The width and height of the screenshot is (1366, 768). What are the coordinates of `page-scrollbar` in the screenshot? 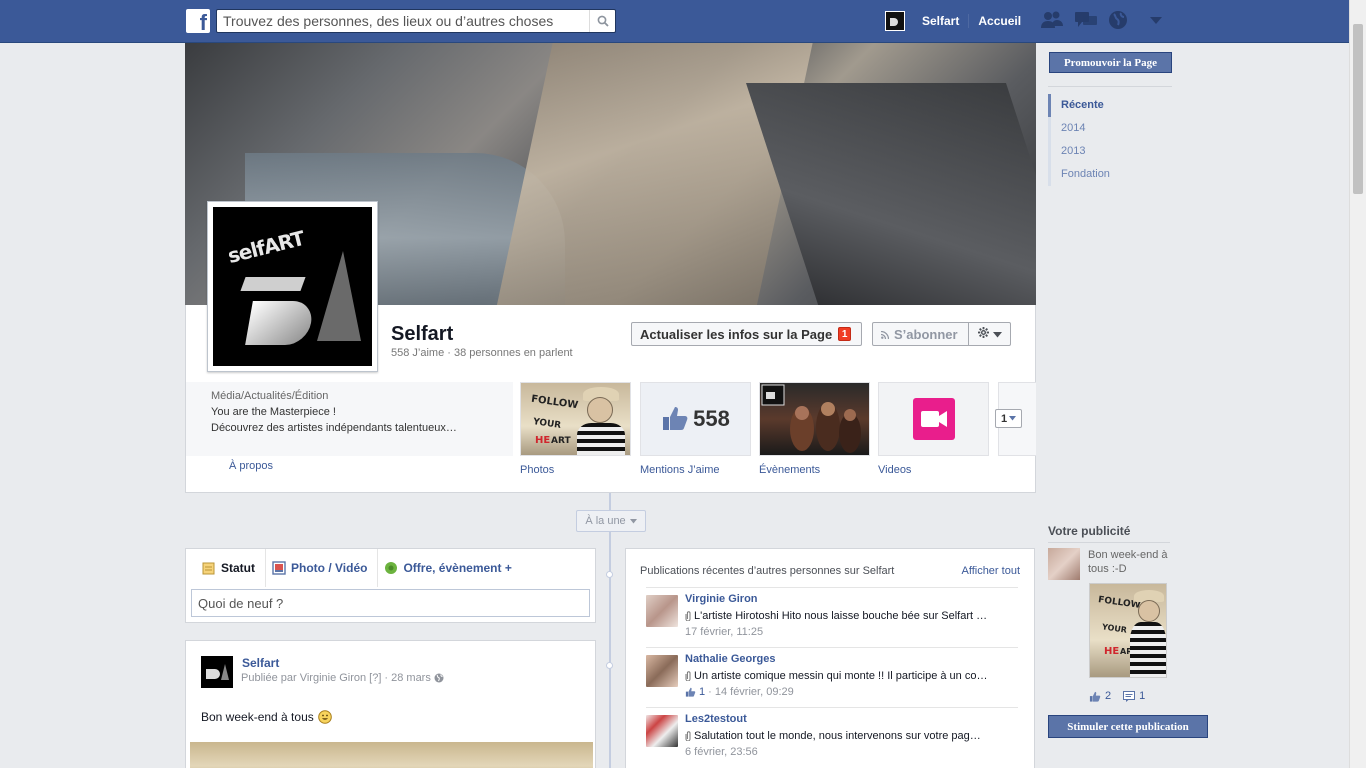 It's located at (1357, 384).